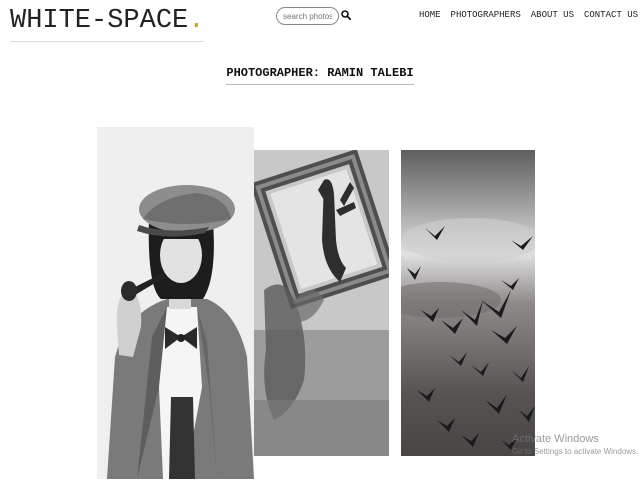 The image size is (640, 480). I want to click on logo-text: WHITE-SPACE, so click(99, 21).